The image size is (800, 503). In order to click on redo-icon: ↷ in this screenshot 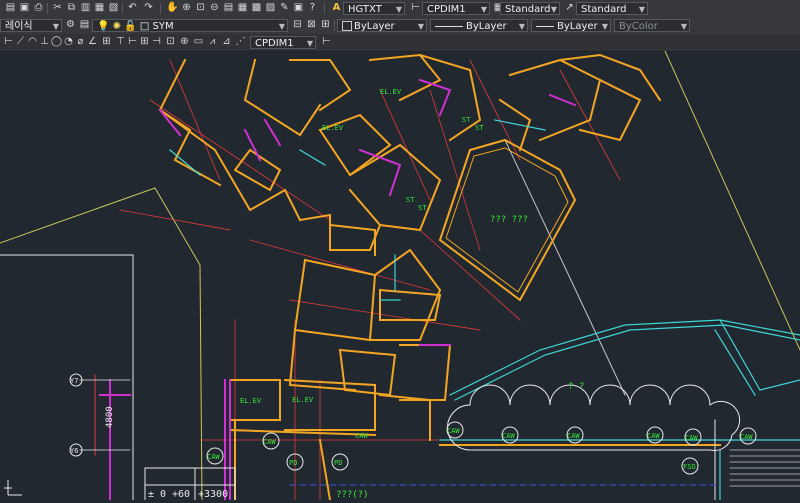, I will do `click(148, 8)`.